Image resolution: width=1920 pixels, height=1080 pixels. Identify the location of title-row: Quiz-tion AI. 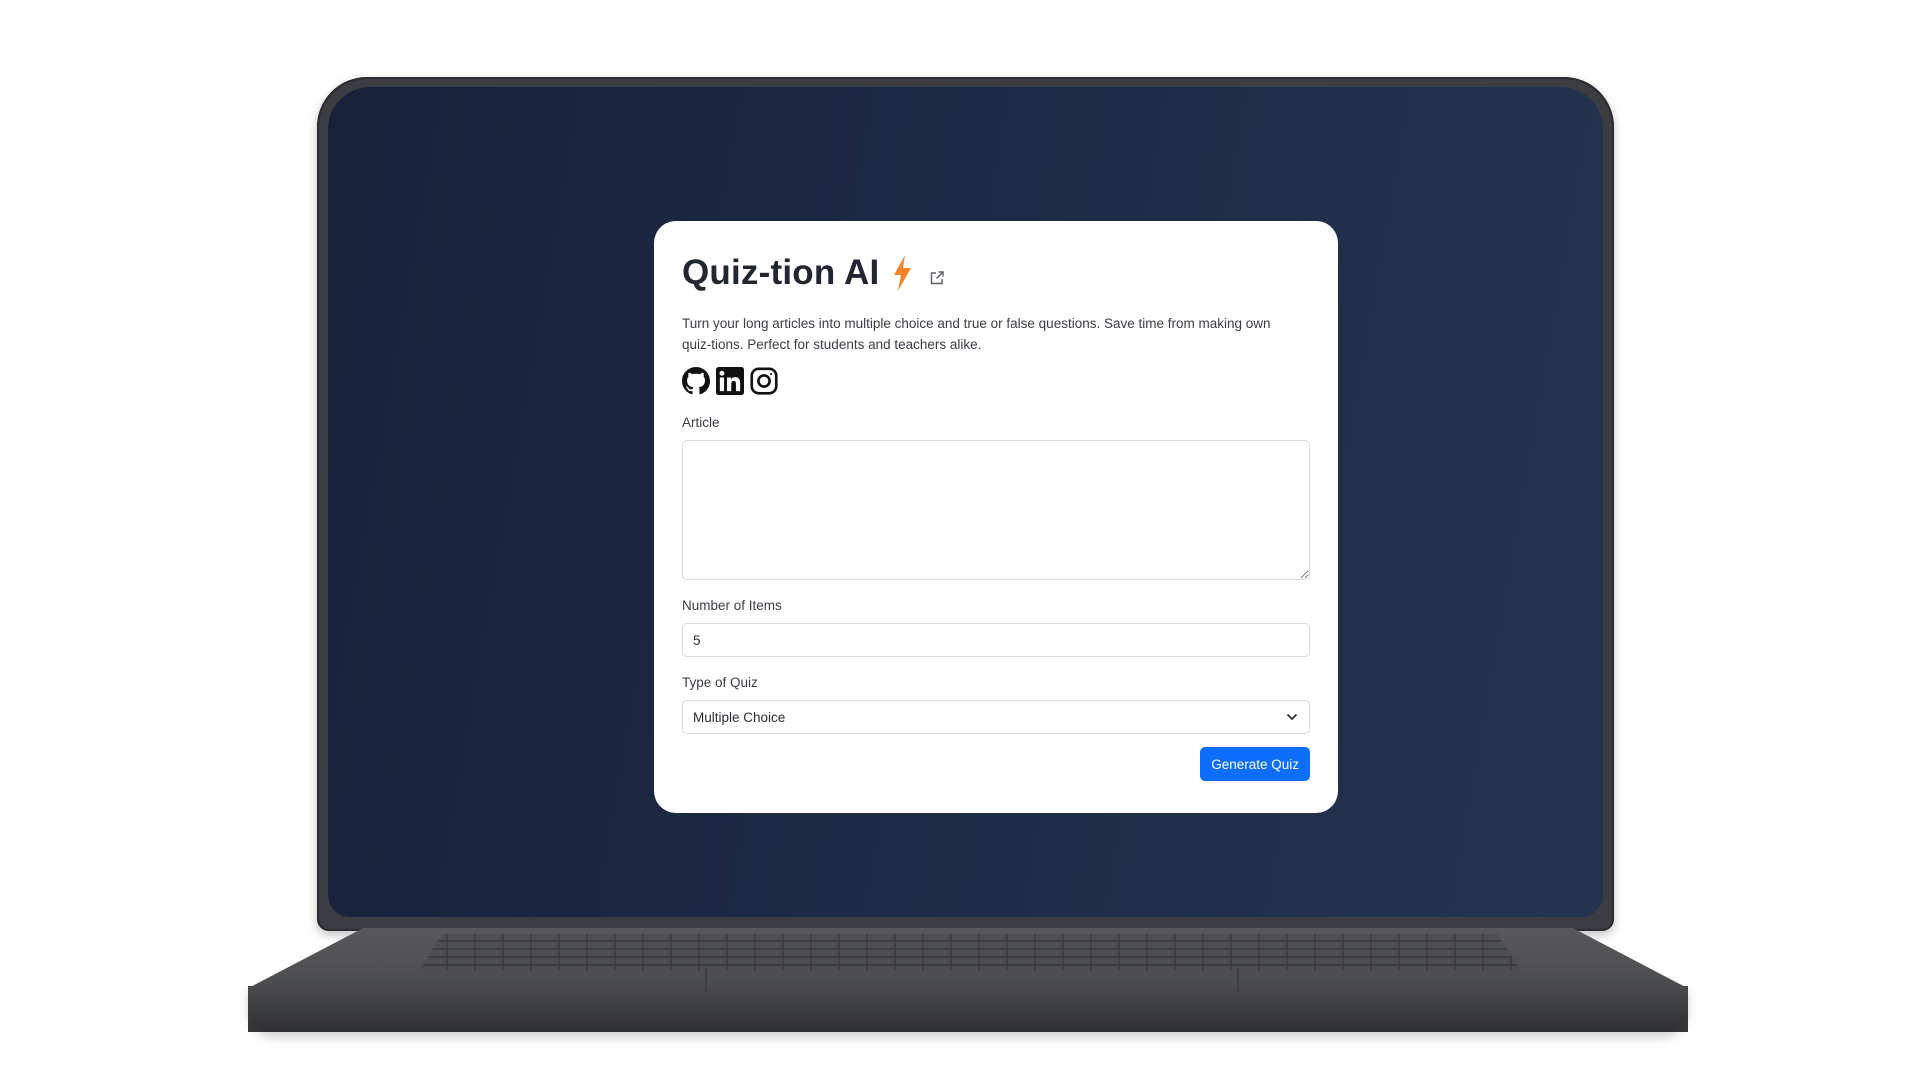
(996, 273).